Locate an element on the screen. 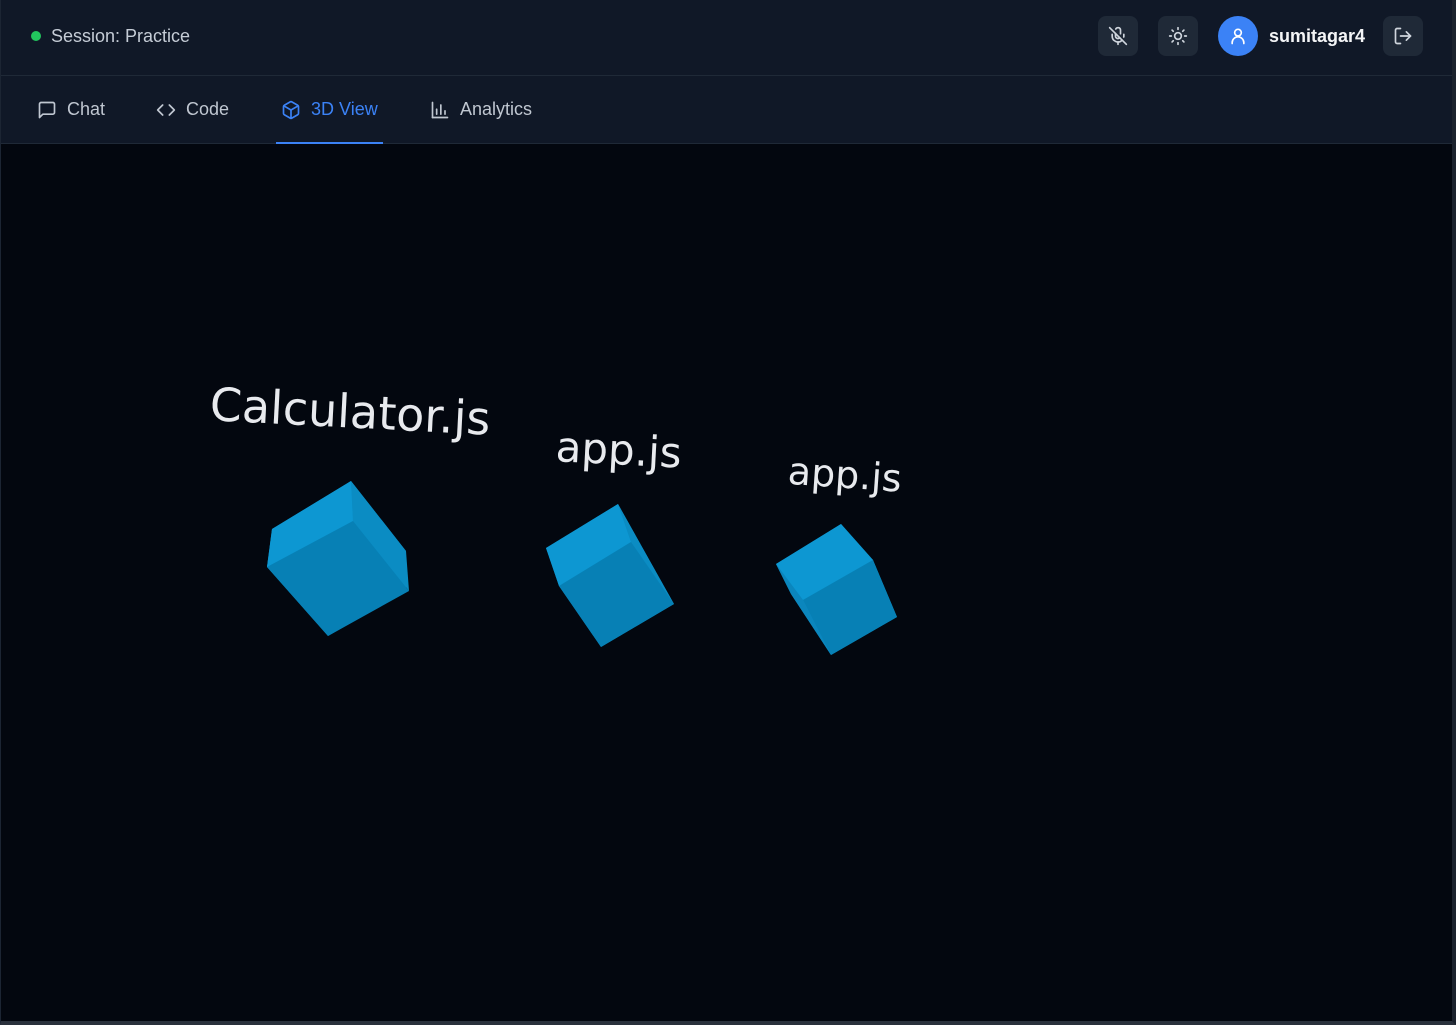  code-icon is located at coordinates (166, 109).